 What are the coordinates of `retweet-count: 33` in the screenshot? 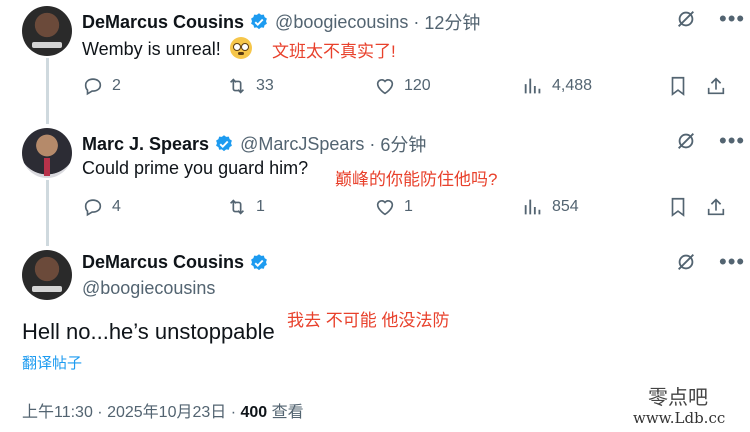 It's located at (265, 85).